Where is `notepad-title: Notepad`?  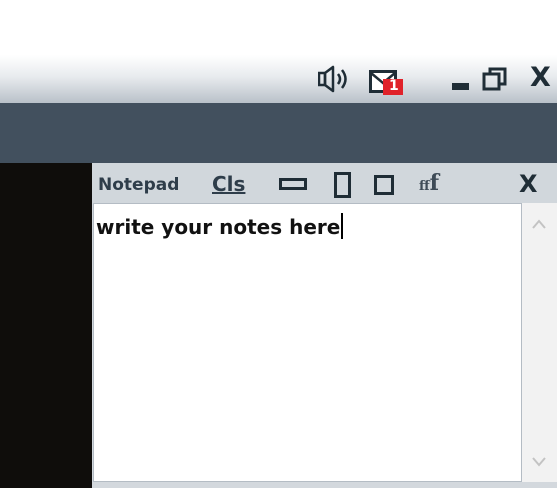
notepad-title: Notepad is located at coordinates (139, 185).